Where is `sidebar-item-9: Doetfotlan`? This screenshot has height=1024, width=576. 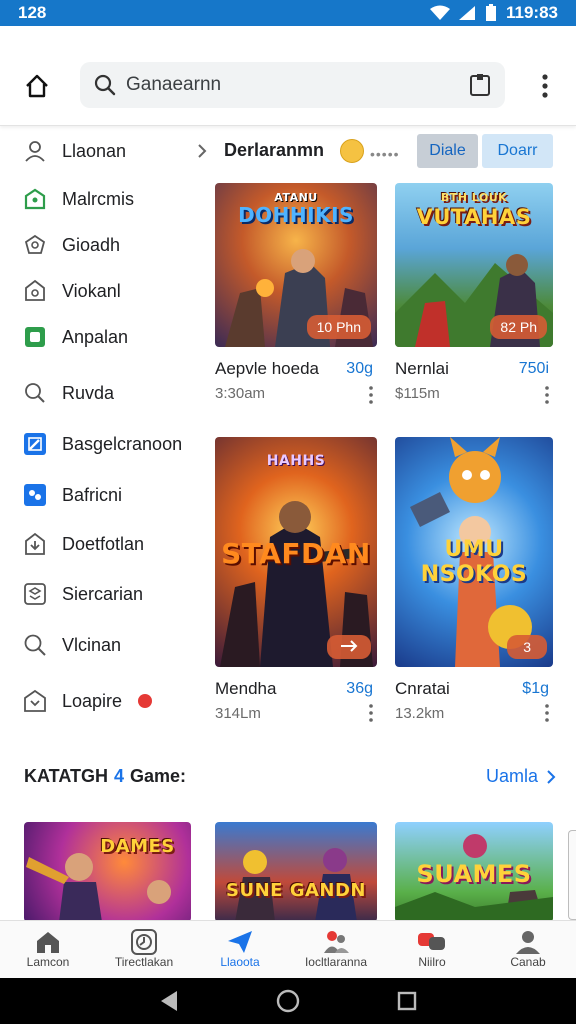 sidebar-item-9: Doetfotlan is located at coordinates (83, 544).